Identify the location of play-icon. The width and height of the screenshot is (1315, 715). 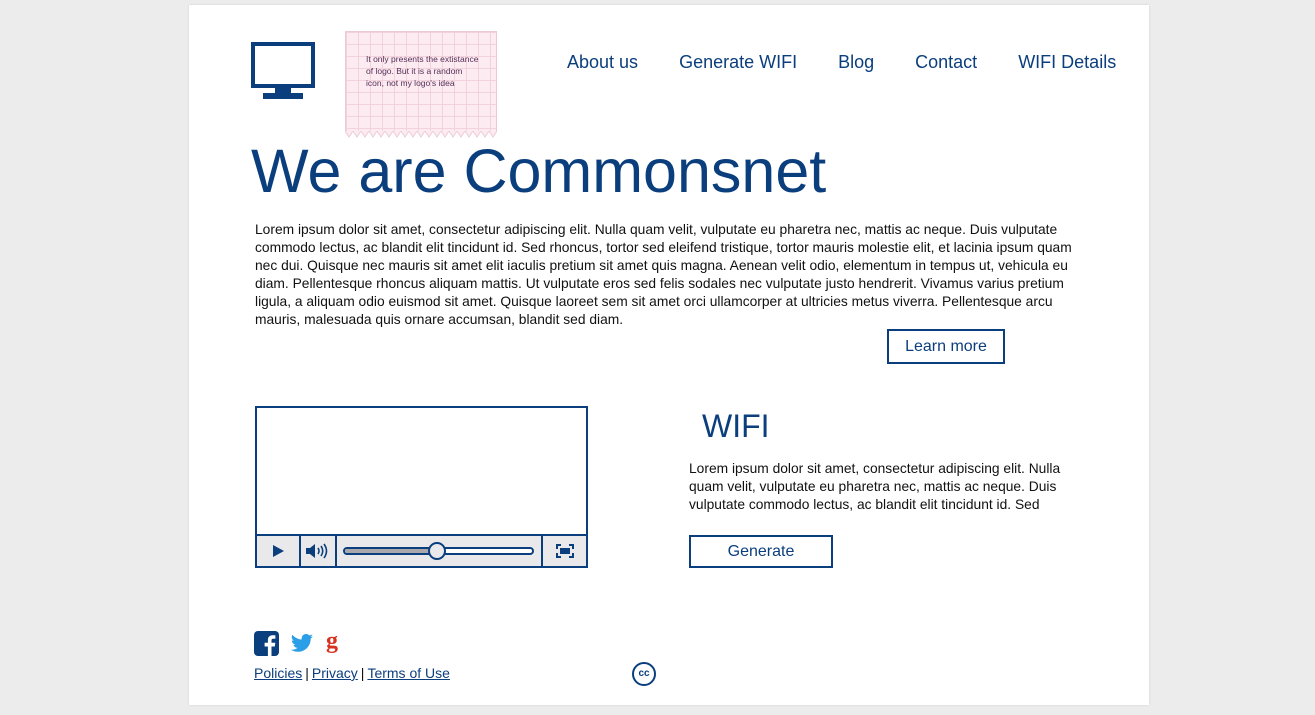
(278, 551).